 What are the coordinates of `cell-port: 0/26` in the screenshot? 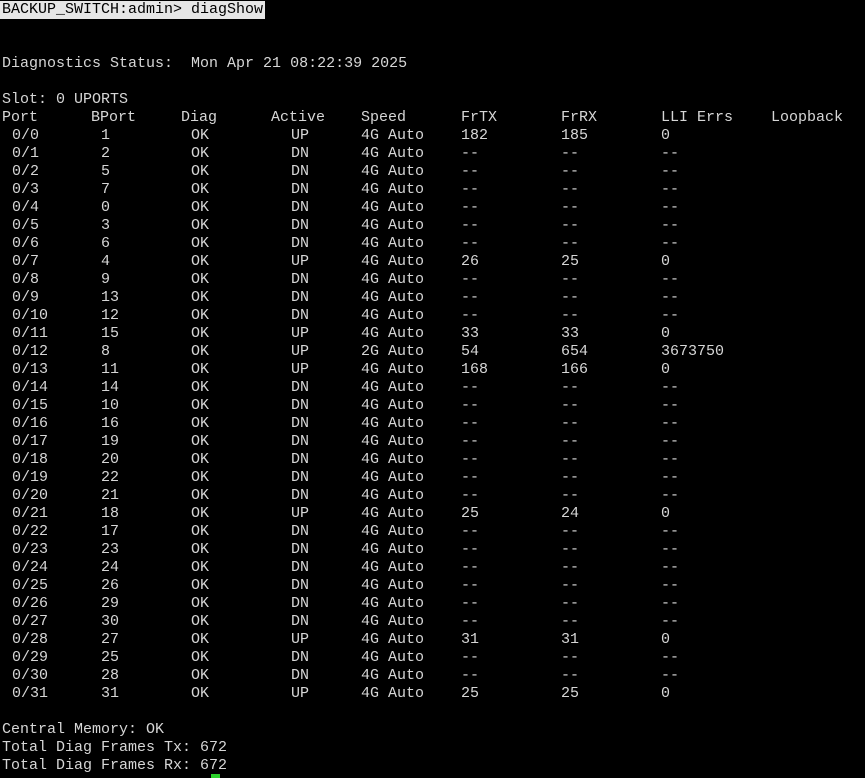 It's located at (30, 603).